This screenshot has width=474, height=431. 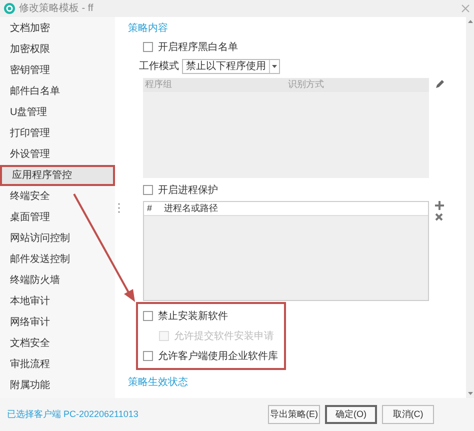 What do you see at coordinates (306, 85) in the screenshot?
I see `column-header: 识别方式` at bounding box center [306, 85].